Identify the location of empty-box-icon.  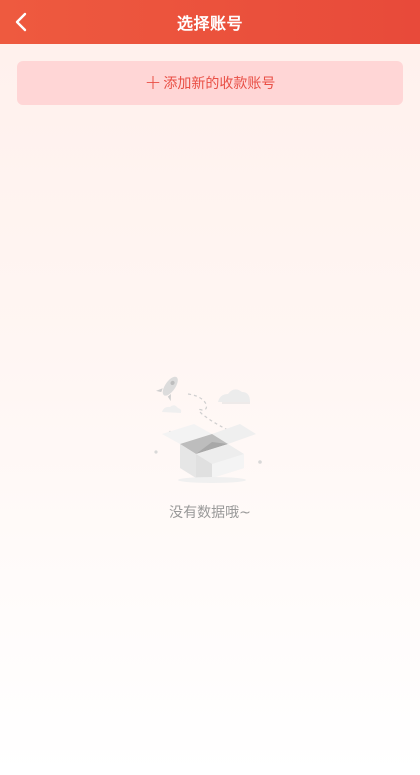
(208, 429).